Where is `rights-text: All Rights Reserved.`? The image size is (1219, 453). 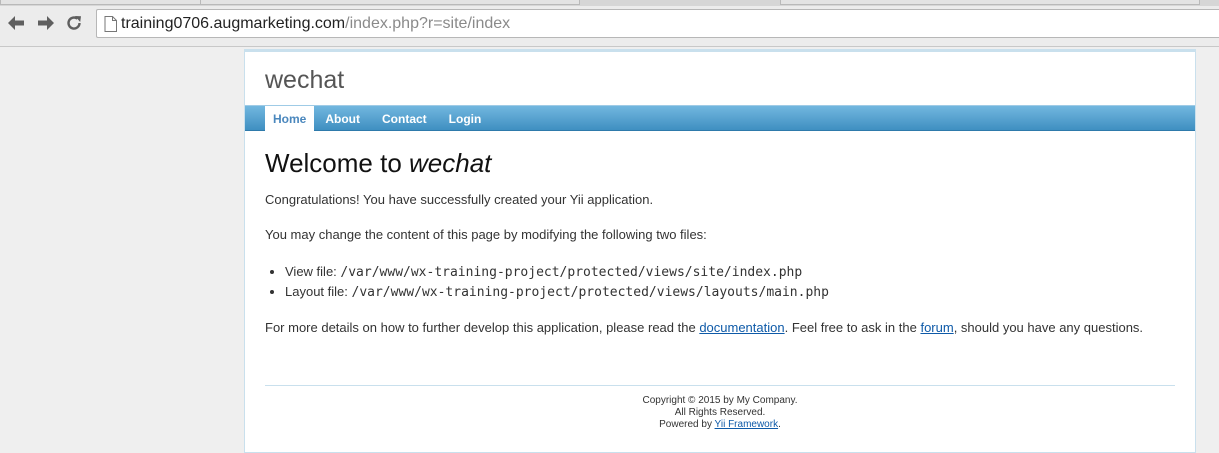 rights-text: All Rights Reserved. is located at coordinates (720, 412).